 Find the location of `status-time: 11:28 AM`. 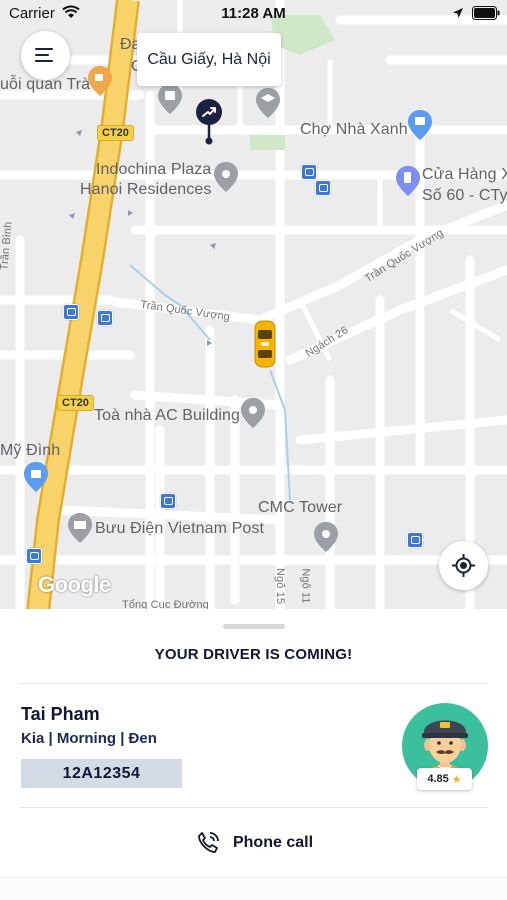

status-time: 11:28 AM is located at coordinates (253, 13).